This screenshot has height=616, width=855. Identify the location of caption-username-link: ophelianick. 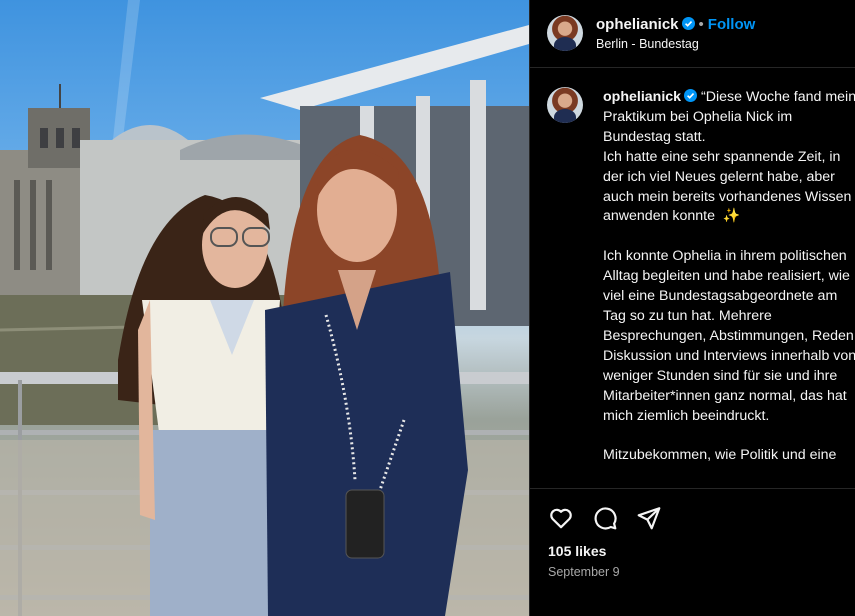
(642, 97).